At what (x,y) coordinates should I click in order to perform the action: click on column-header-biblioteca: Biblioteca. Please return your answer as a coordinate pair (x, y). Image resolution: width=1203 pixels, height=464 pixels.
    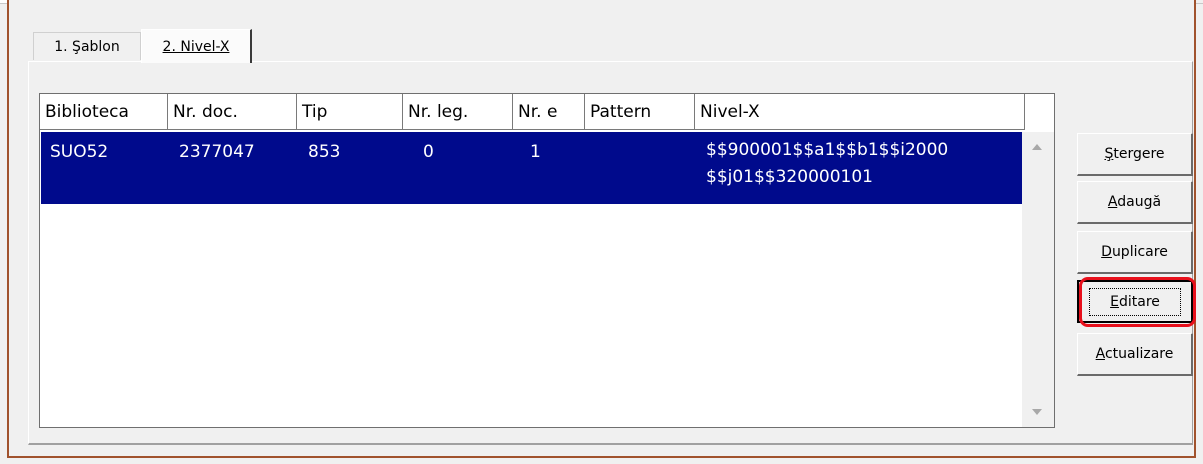
    Looking at the image, I should click on (104, 112).